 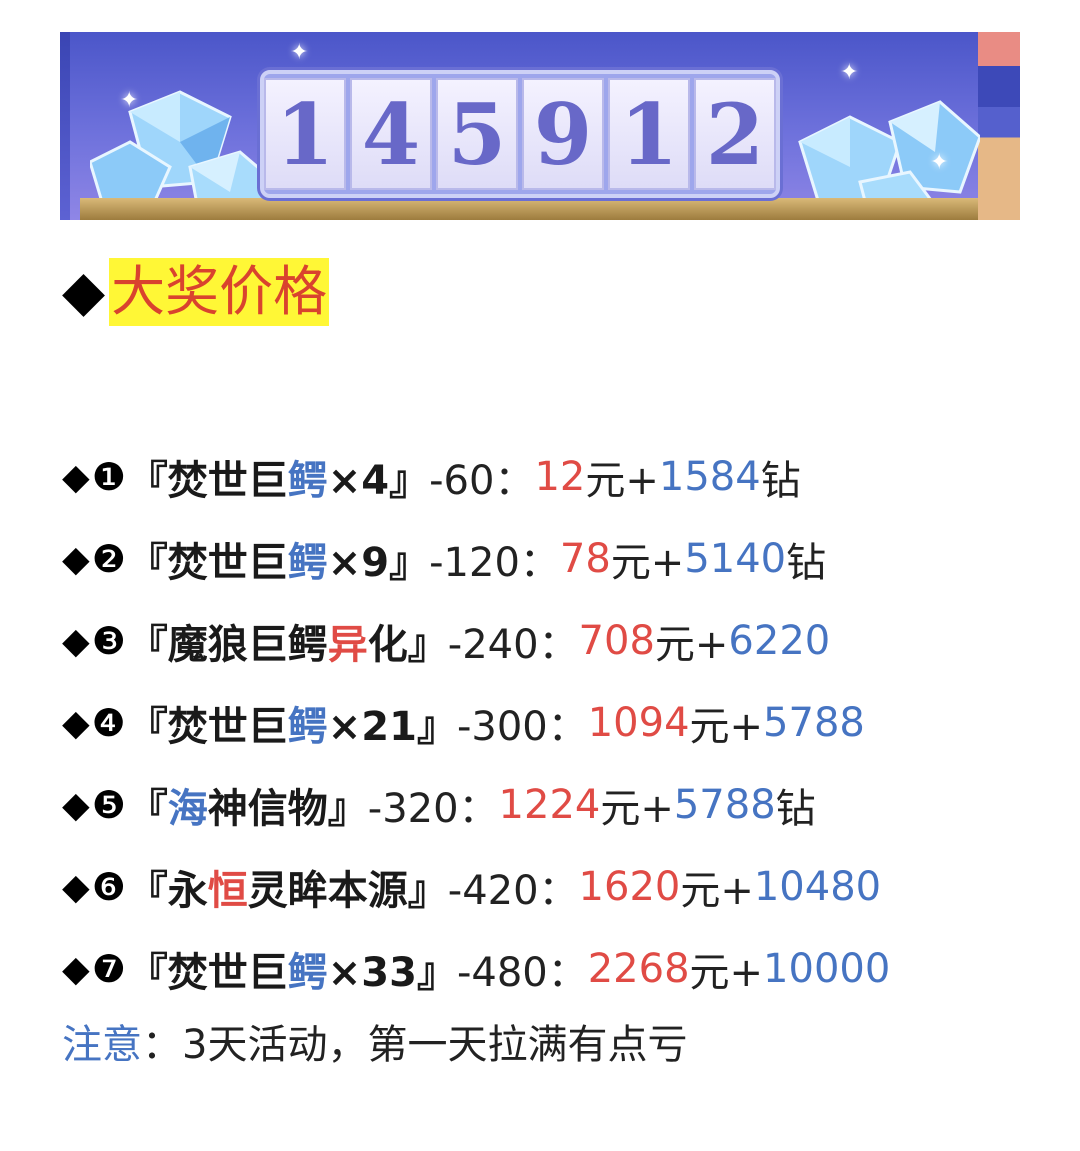 What do you see at coordinates (522, 727) in the screenshot?
I see `prize-points: -300：` at bounding box center [522, 727].